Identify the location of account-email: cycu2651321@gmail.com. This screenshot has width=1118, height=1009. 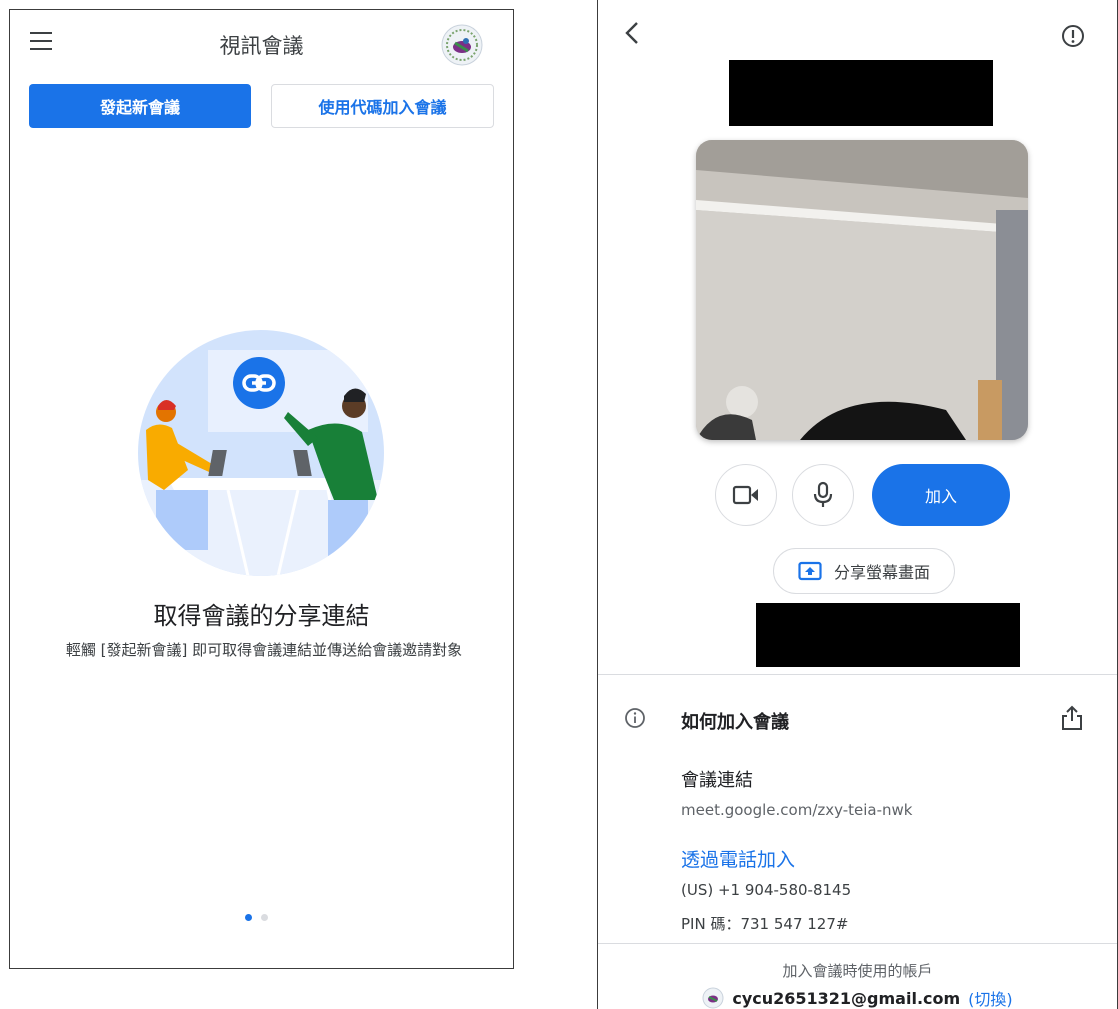
(846, 998).